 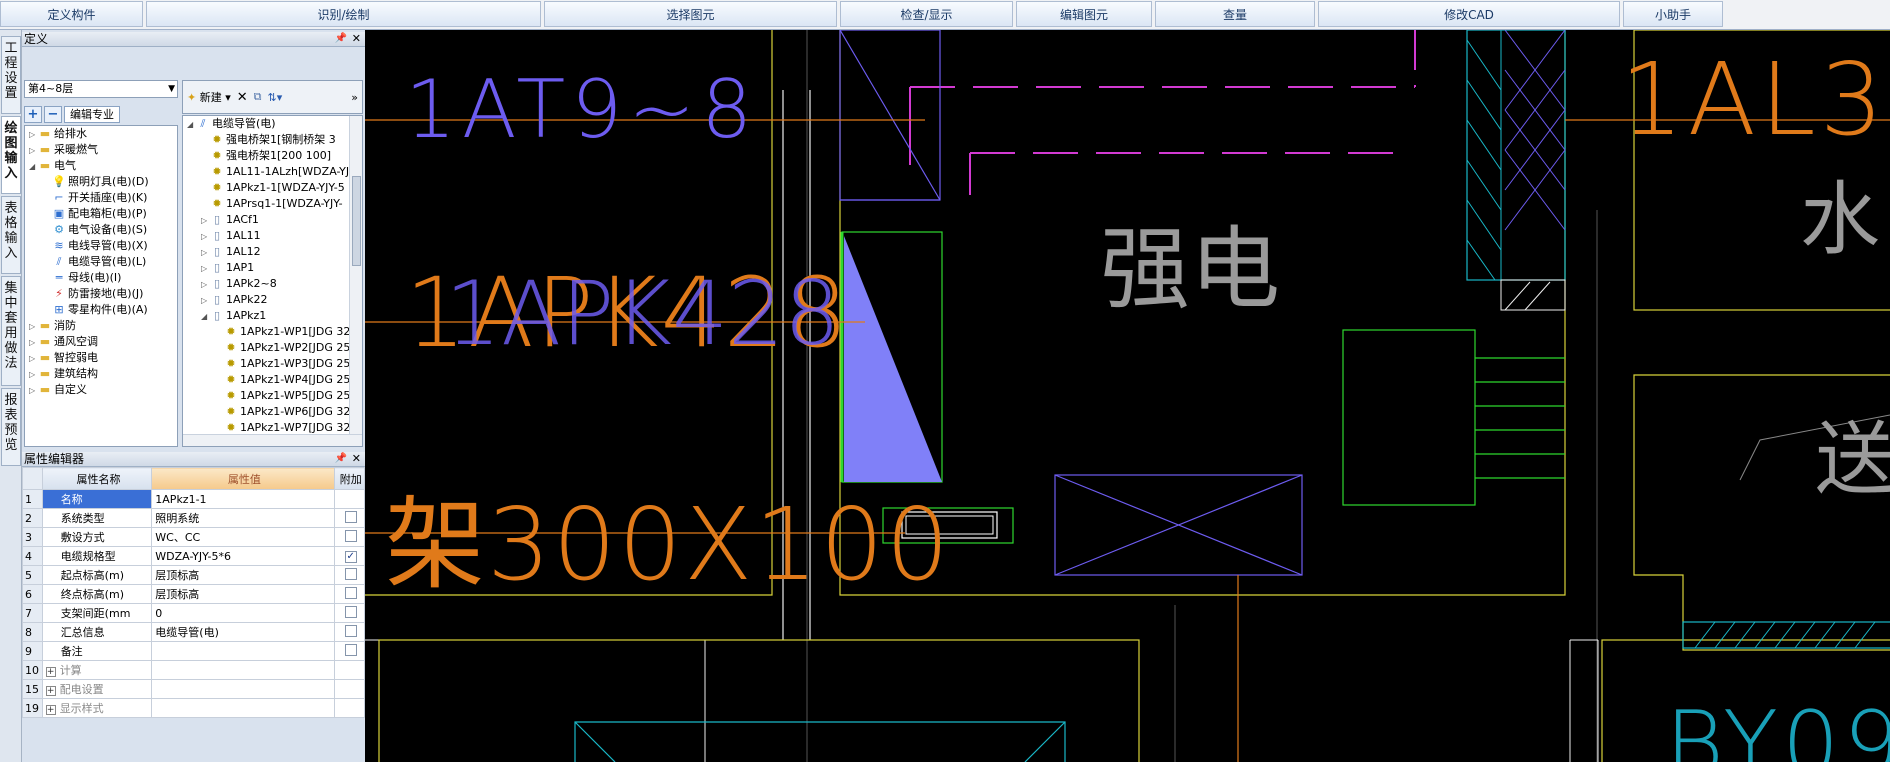 What do you see at coordinates (1852, 460) in the screenshot?
I see `cad-label-send: 送` at bounding box center [1852, 460].